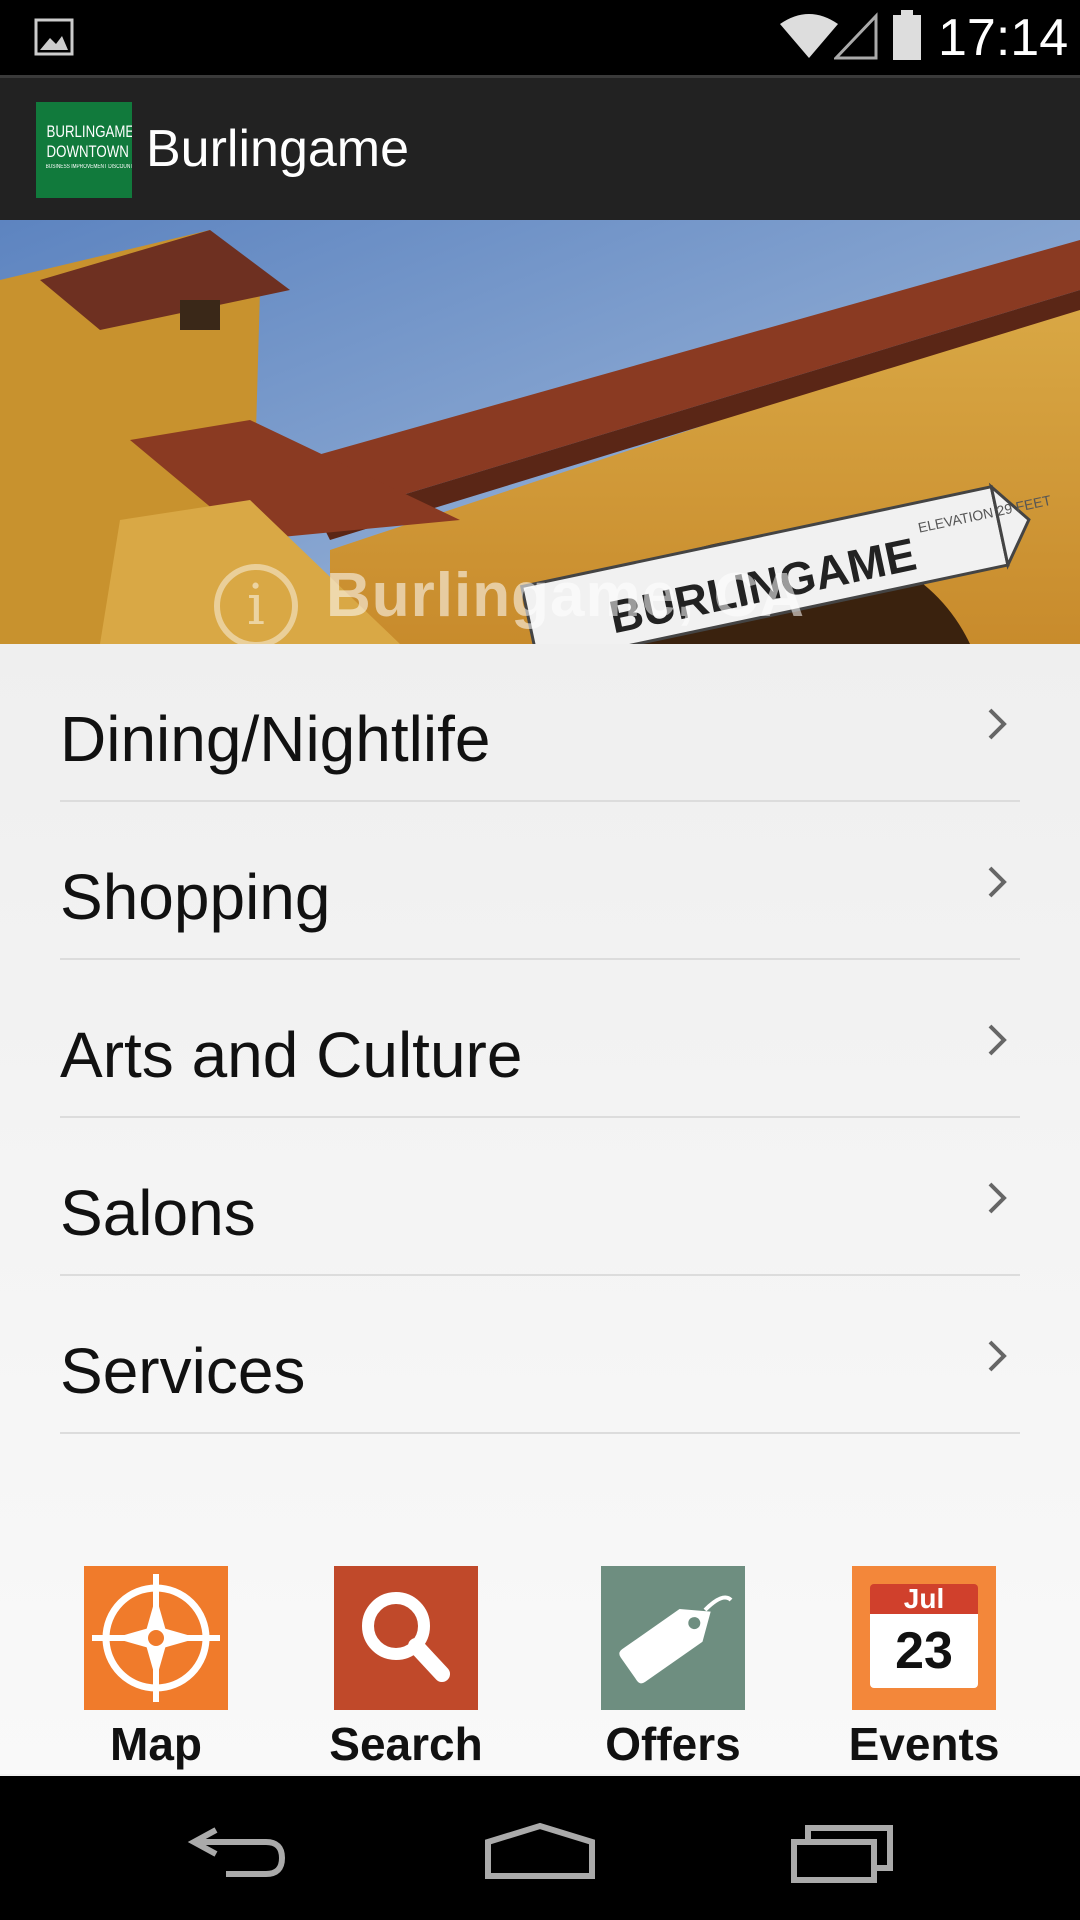  I want to click on calendar-month: Jul, so click(924, 1599).